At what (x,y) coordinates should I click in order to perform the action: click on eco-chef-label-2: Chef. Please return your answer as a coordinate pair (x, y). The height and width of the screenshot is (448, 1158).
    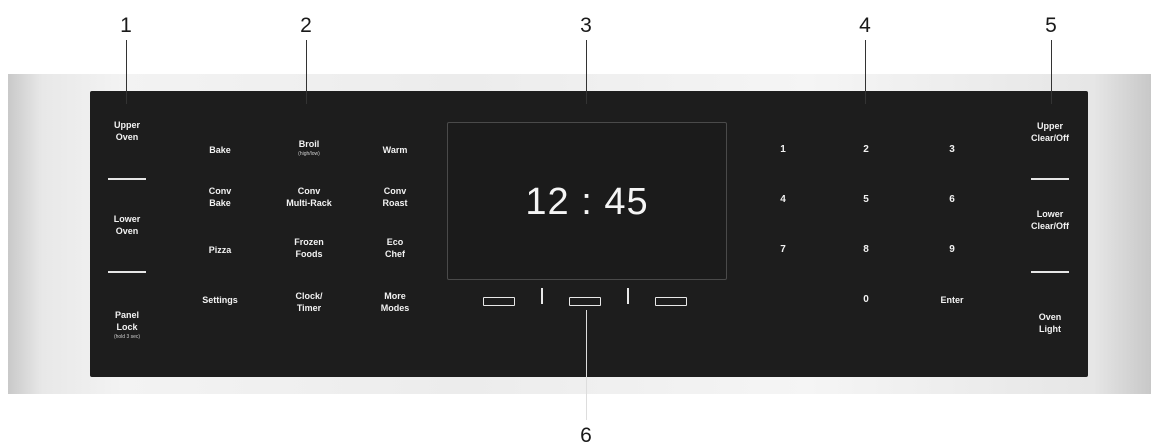
    Looking at the image, I should click on (395, 254).